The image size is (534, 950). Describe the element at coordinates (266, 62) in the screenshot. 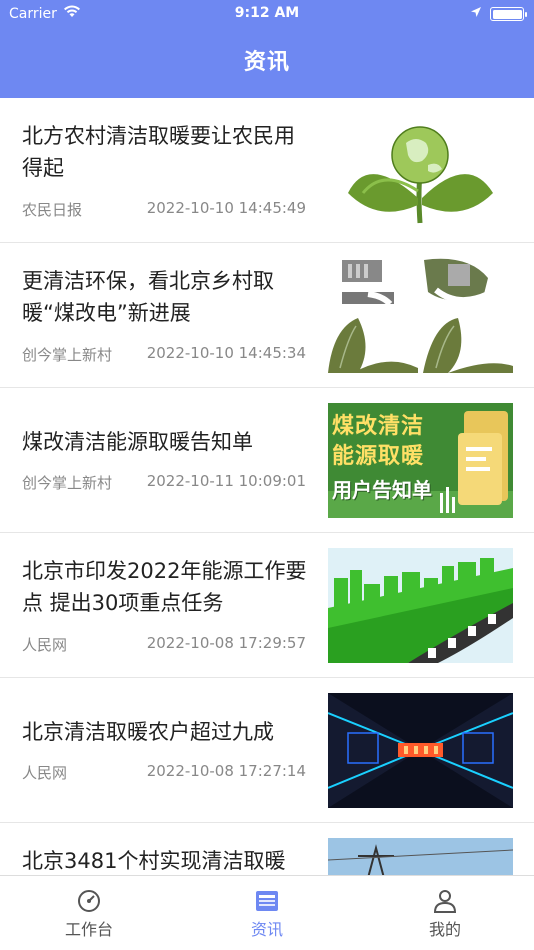

I see `page-title: 资讯` at that location.